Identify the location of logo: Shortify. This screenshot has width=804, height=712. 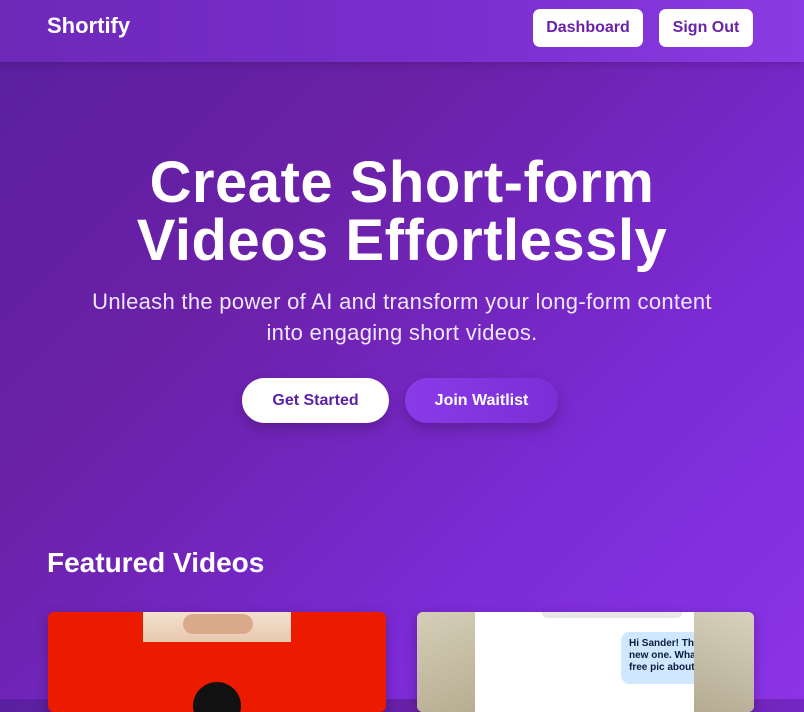
(88, 26).